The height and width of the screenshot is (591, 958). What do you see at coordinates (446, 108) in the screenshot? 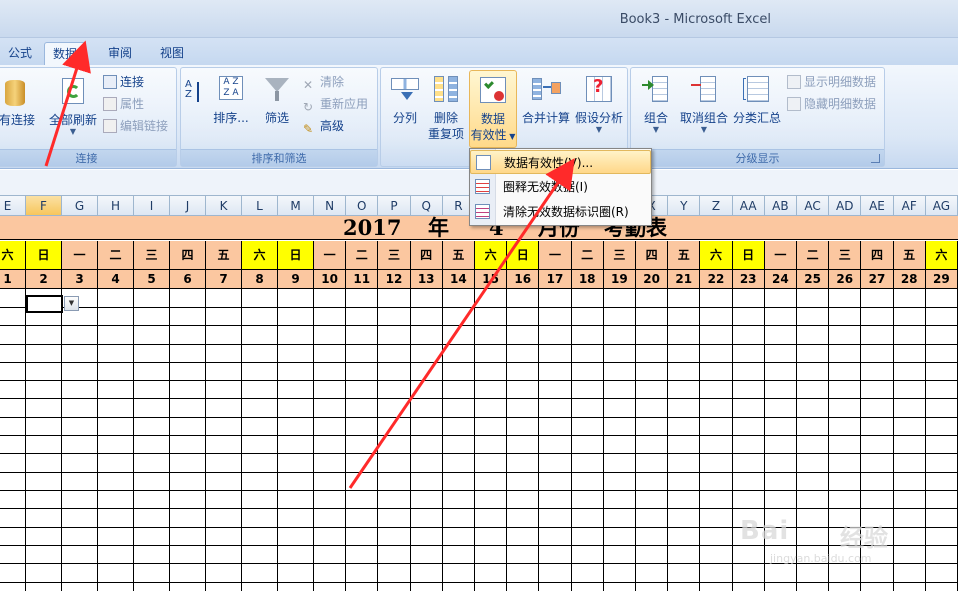
I see `remove-duplicates-button: 删除 重复项` at bounding box center [446, 108].